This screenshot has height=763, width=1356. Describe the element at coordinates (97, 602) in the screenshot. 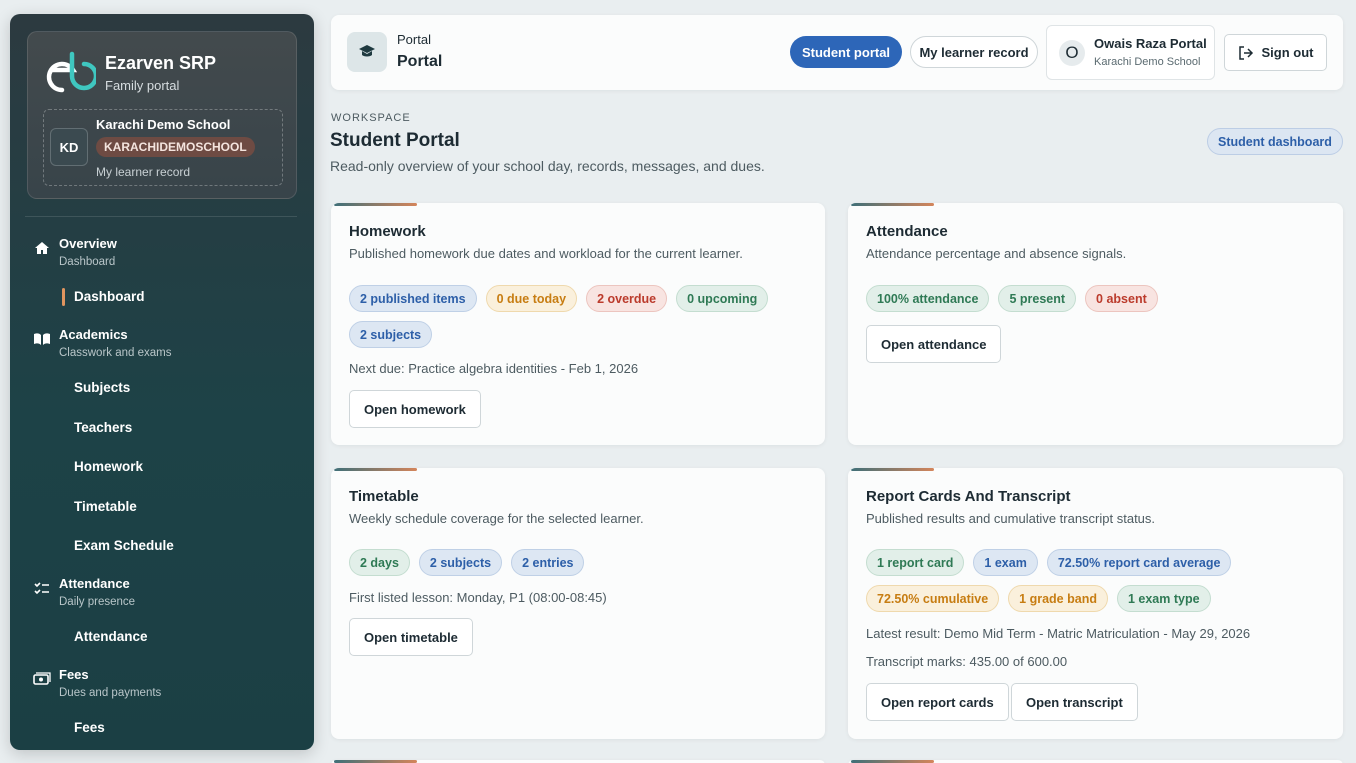

I see `nav-group-subtitle: Daily presence` at that location.